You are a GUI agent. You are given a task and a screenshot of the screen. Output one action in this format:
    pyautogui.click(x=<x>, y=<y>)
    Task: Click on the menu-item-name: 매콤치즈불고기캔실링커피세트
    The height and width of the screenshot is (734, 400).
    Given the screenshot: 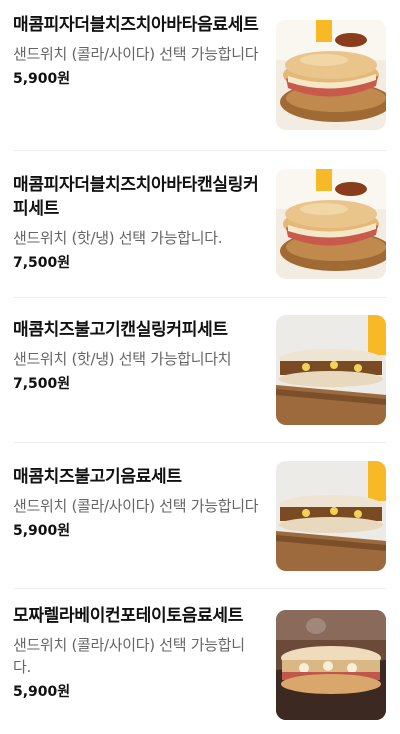 What is the action you would take?
    pyautogui.click(x=120, y=330)
    